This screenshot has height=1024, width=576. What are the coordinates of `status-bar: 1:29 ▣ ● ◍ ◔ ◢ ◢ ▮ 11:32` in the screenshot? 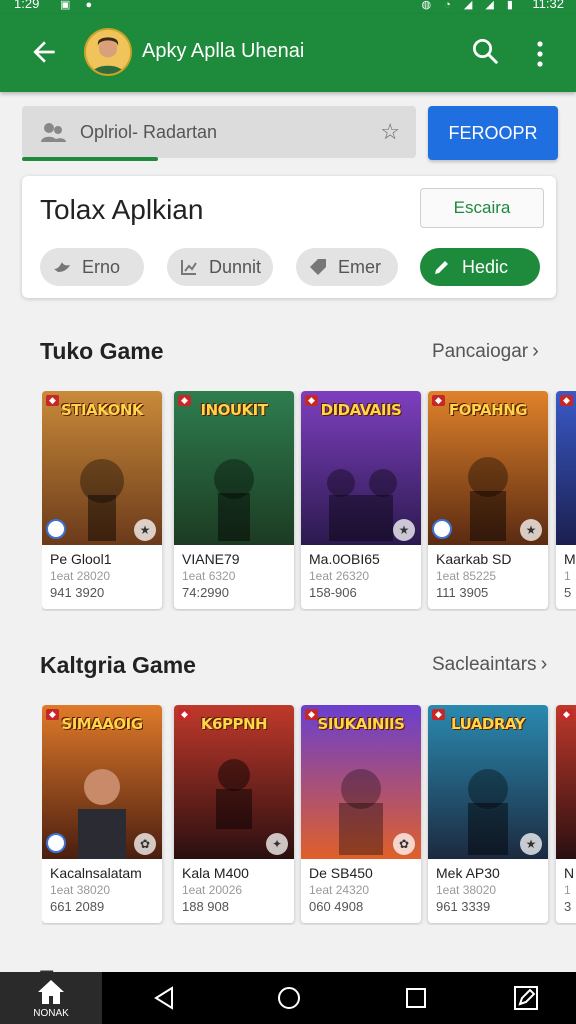 It's located at (288, 7).